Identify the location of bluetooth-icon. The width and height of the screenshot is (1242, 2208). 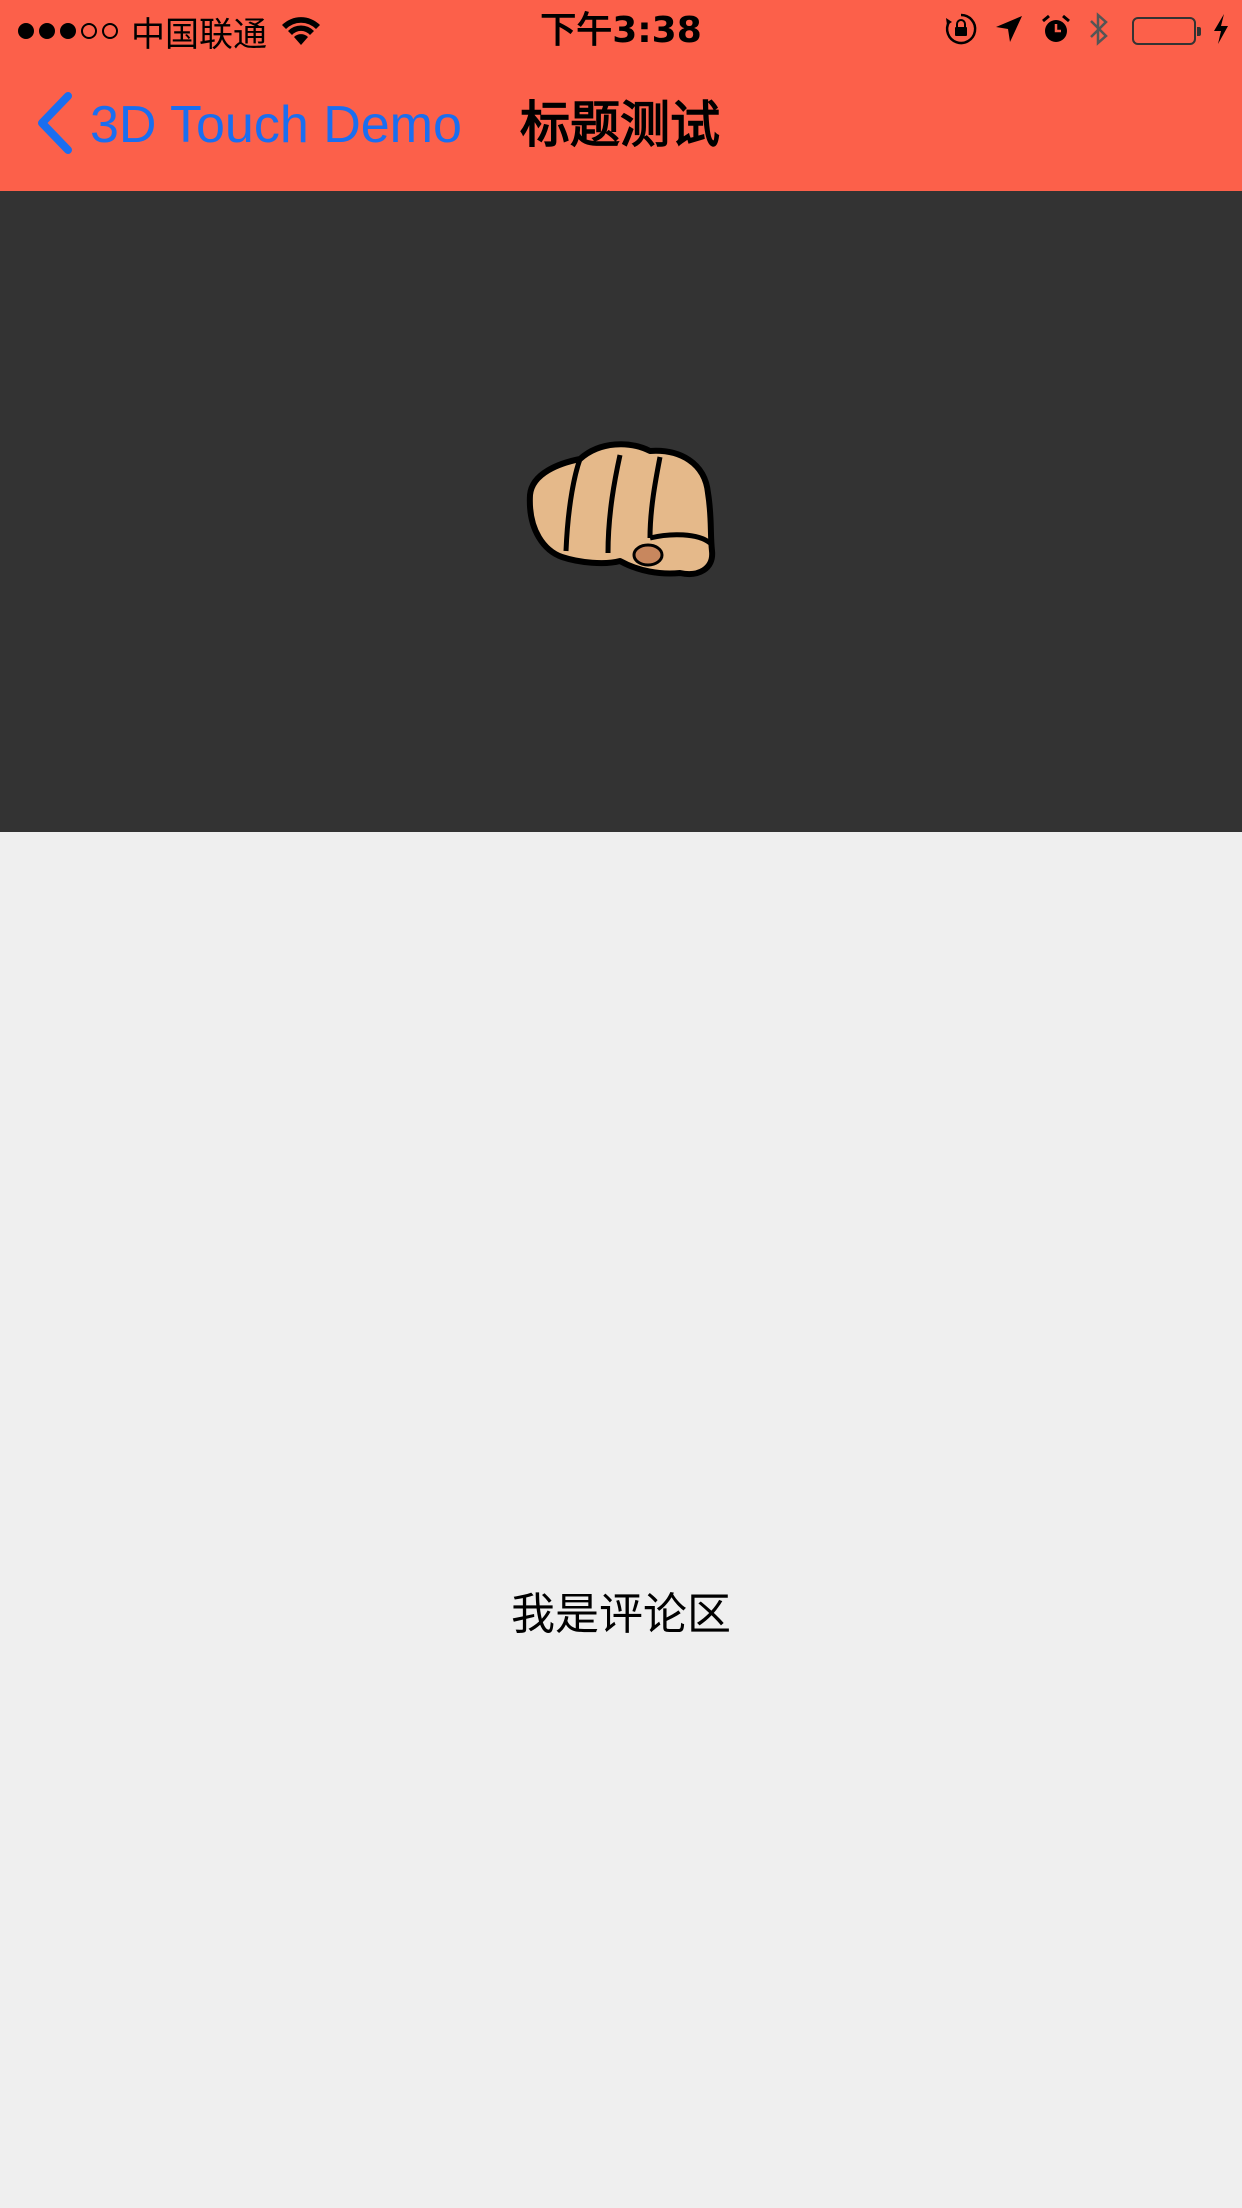
(1099, 31).